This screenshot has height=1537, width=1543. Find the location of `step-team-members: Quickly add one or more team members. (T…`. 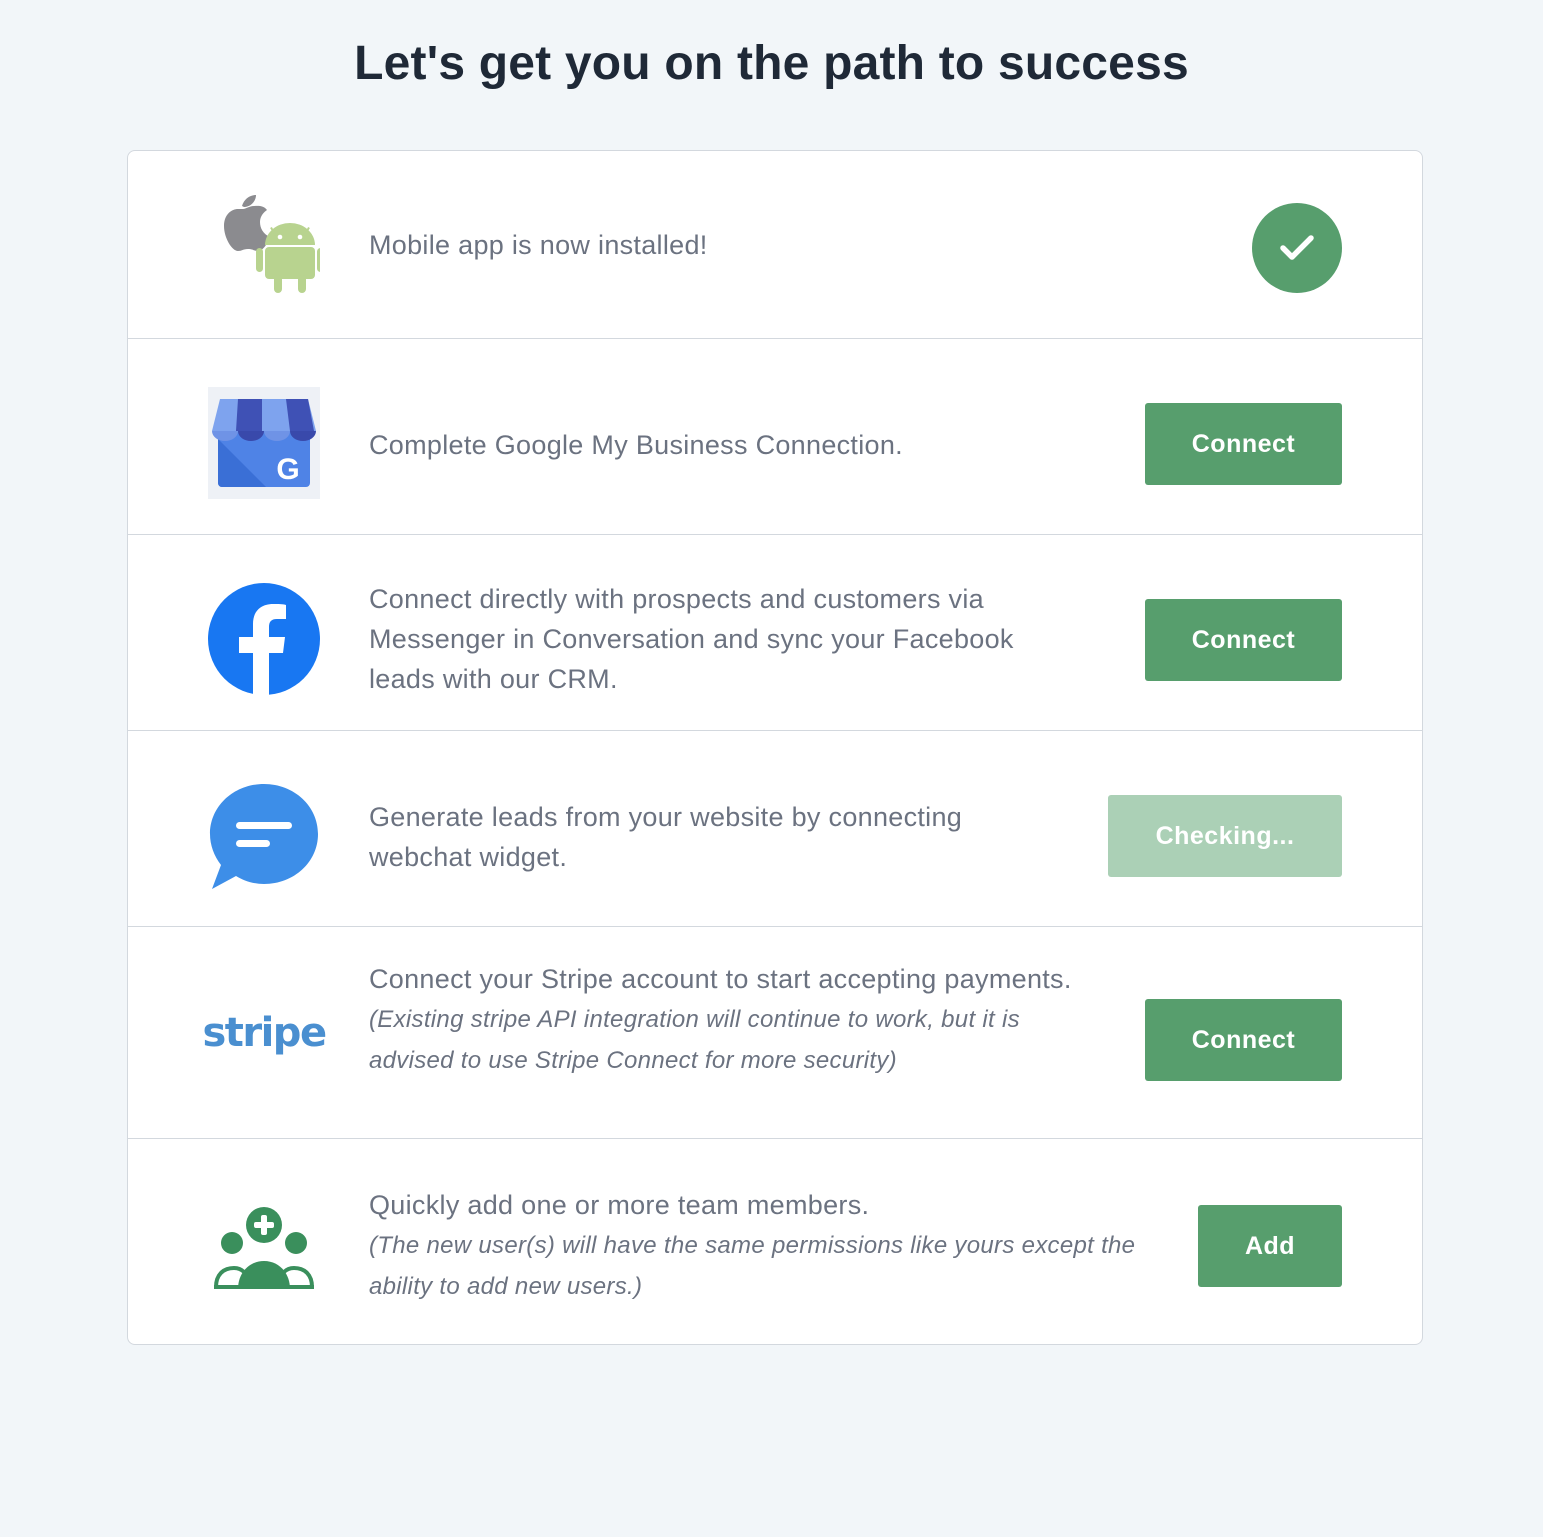

step-team-members: Quickly add one or more team members. (T… is located at coordinates (775, 1241).